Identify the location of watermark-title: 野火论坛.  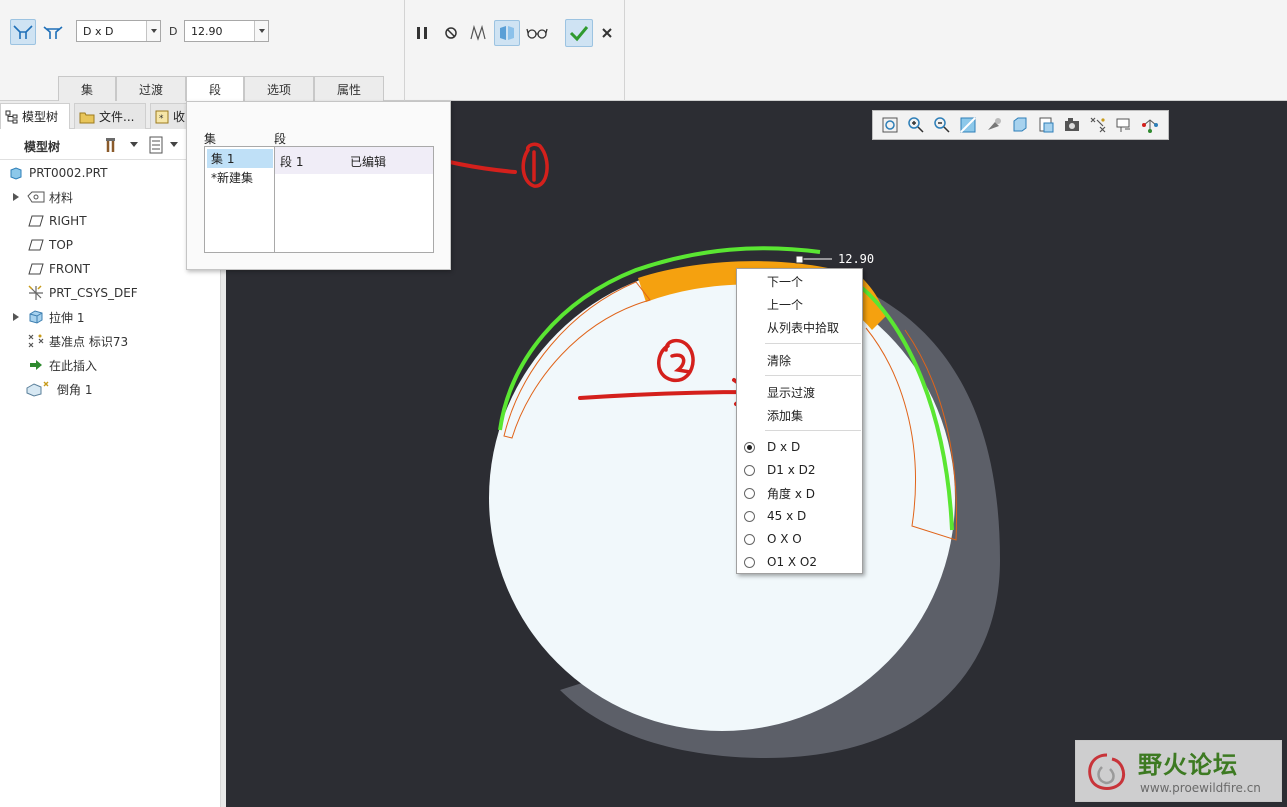
(1188, 765).